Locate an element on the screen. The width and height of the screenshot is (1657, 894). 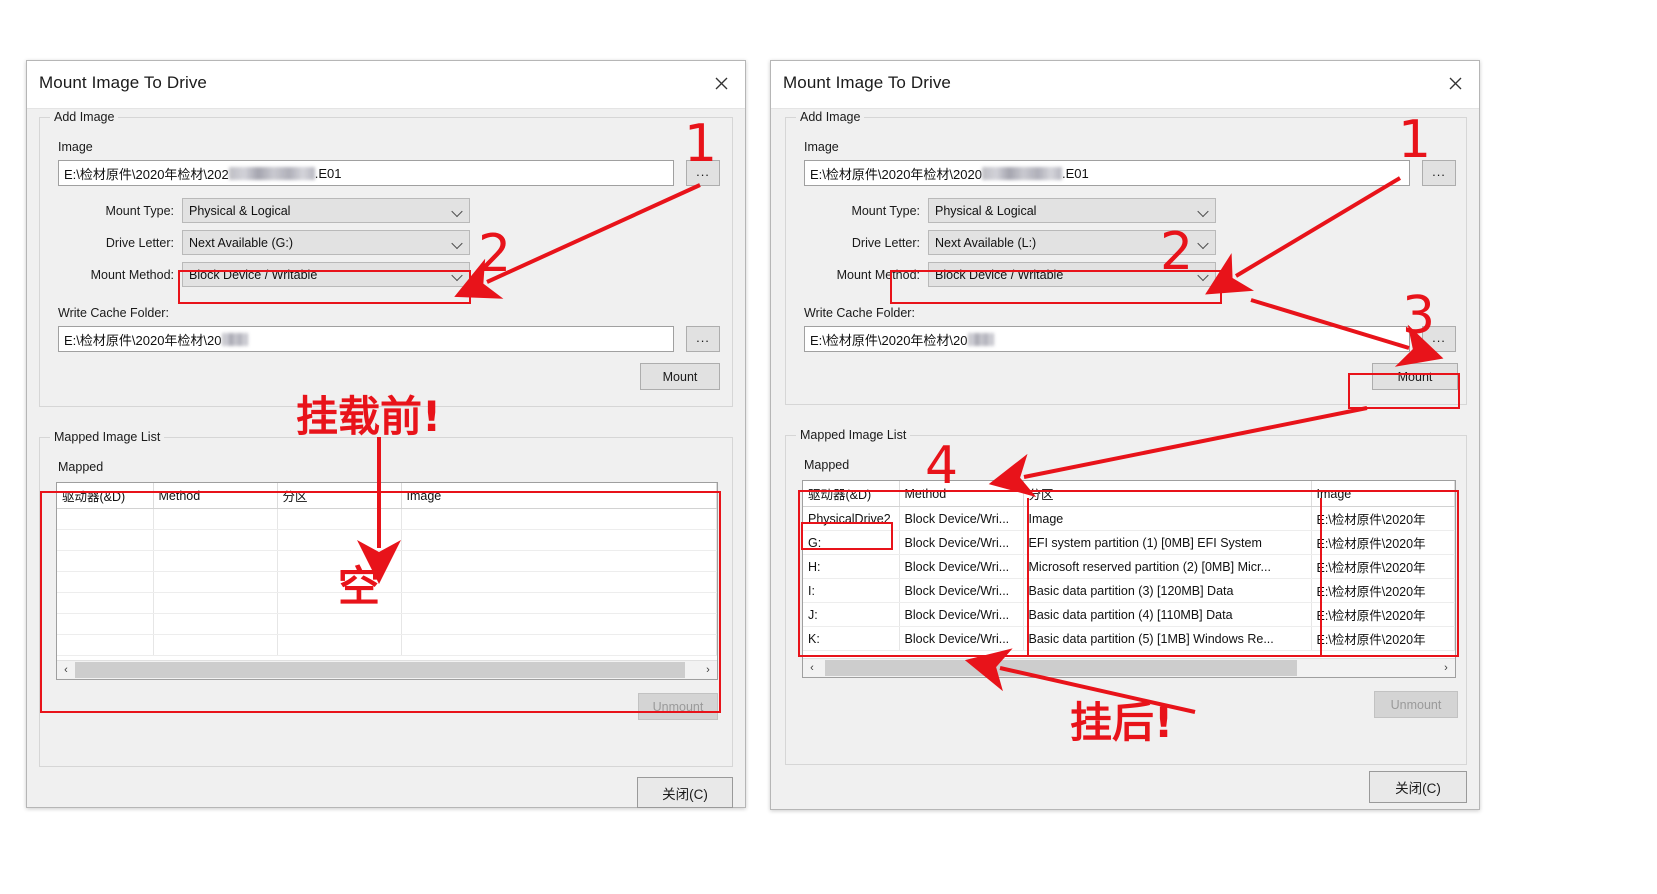
horizontal-scrollbar-left: ‹ › is located at coordinates (387, 669).